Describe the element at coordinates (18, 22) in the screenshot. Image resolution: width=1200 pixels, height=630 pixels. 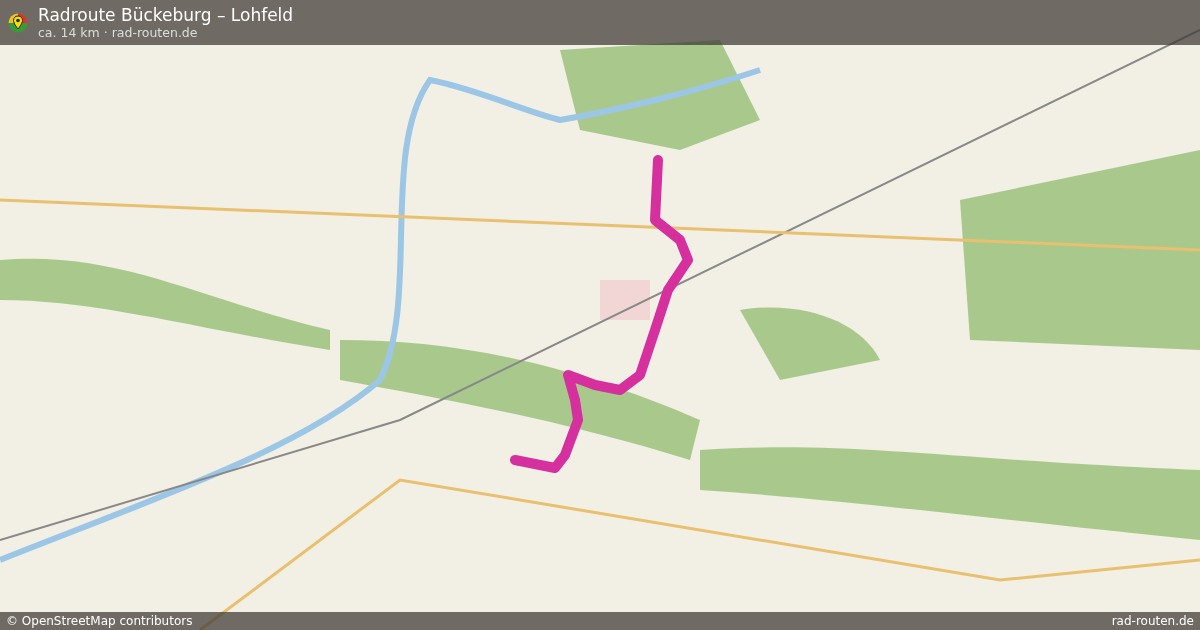
I see `map-pin-icon` at that location.